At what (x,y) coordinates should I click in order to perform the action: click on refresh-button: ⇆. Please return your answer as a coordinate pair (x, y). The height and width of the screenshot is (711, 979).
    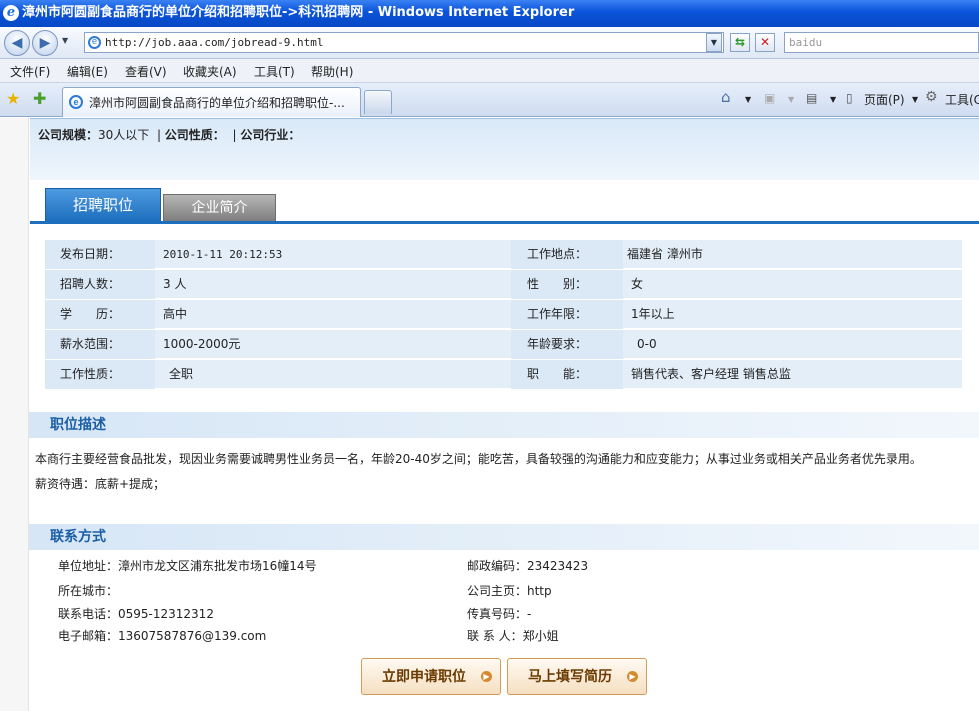
    Looking at the image, I should click on (740, 42).